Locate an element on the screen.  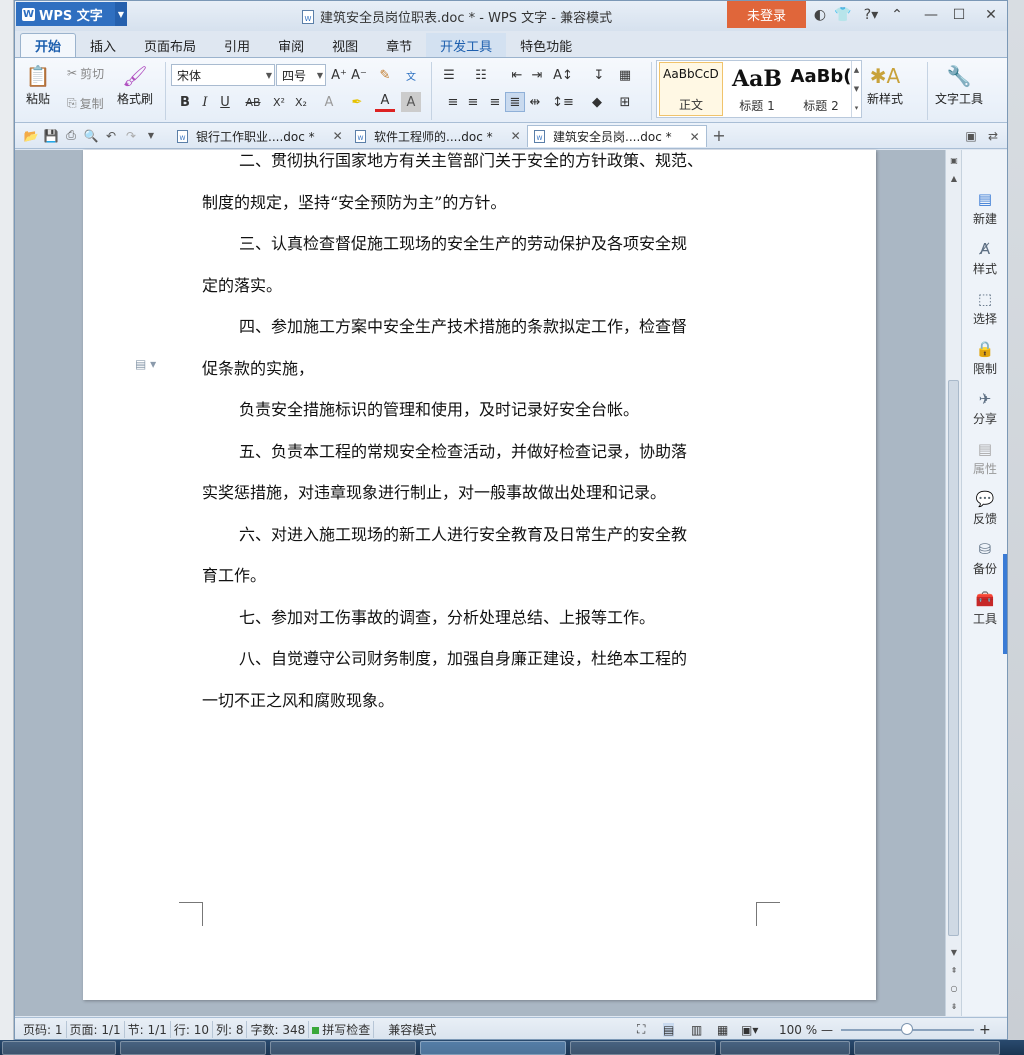
switch-window-icon: ⇄ is located at coordinates (993, 136).